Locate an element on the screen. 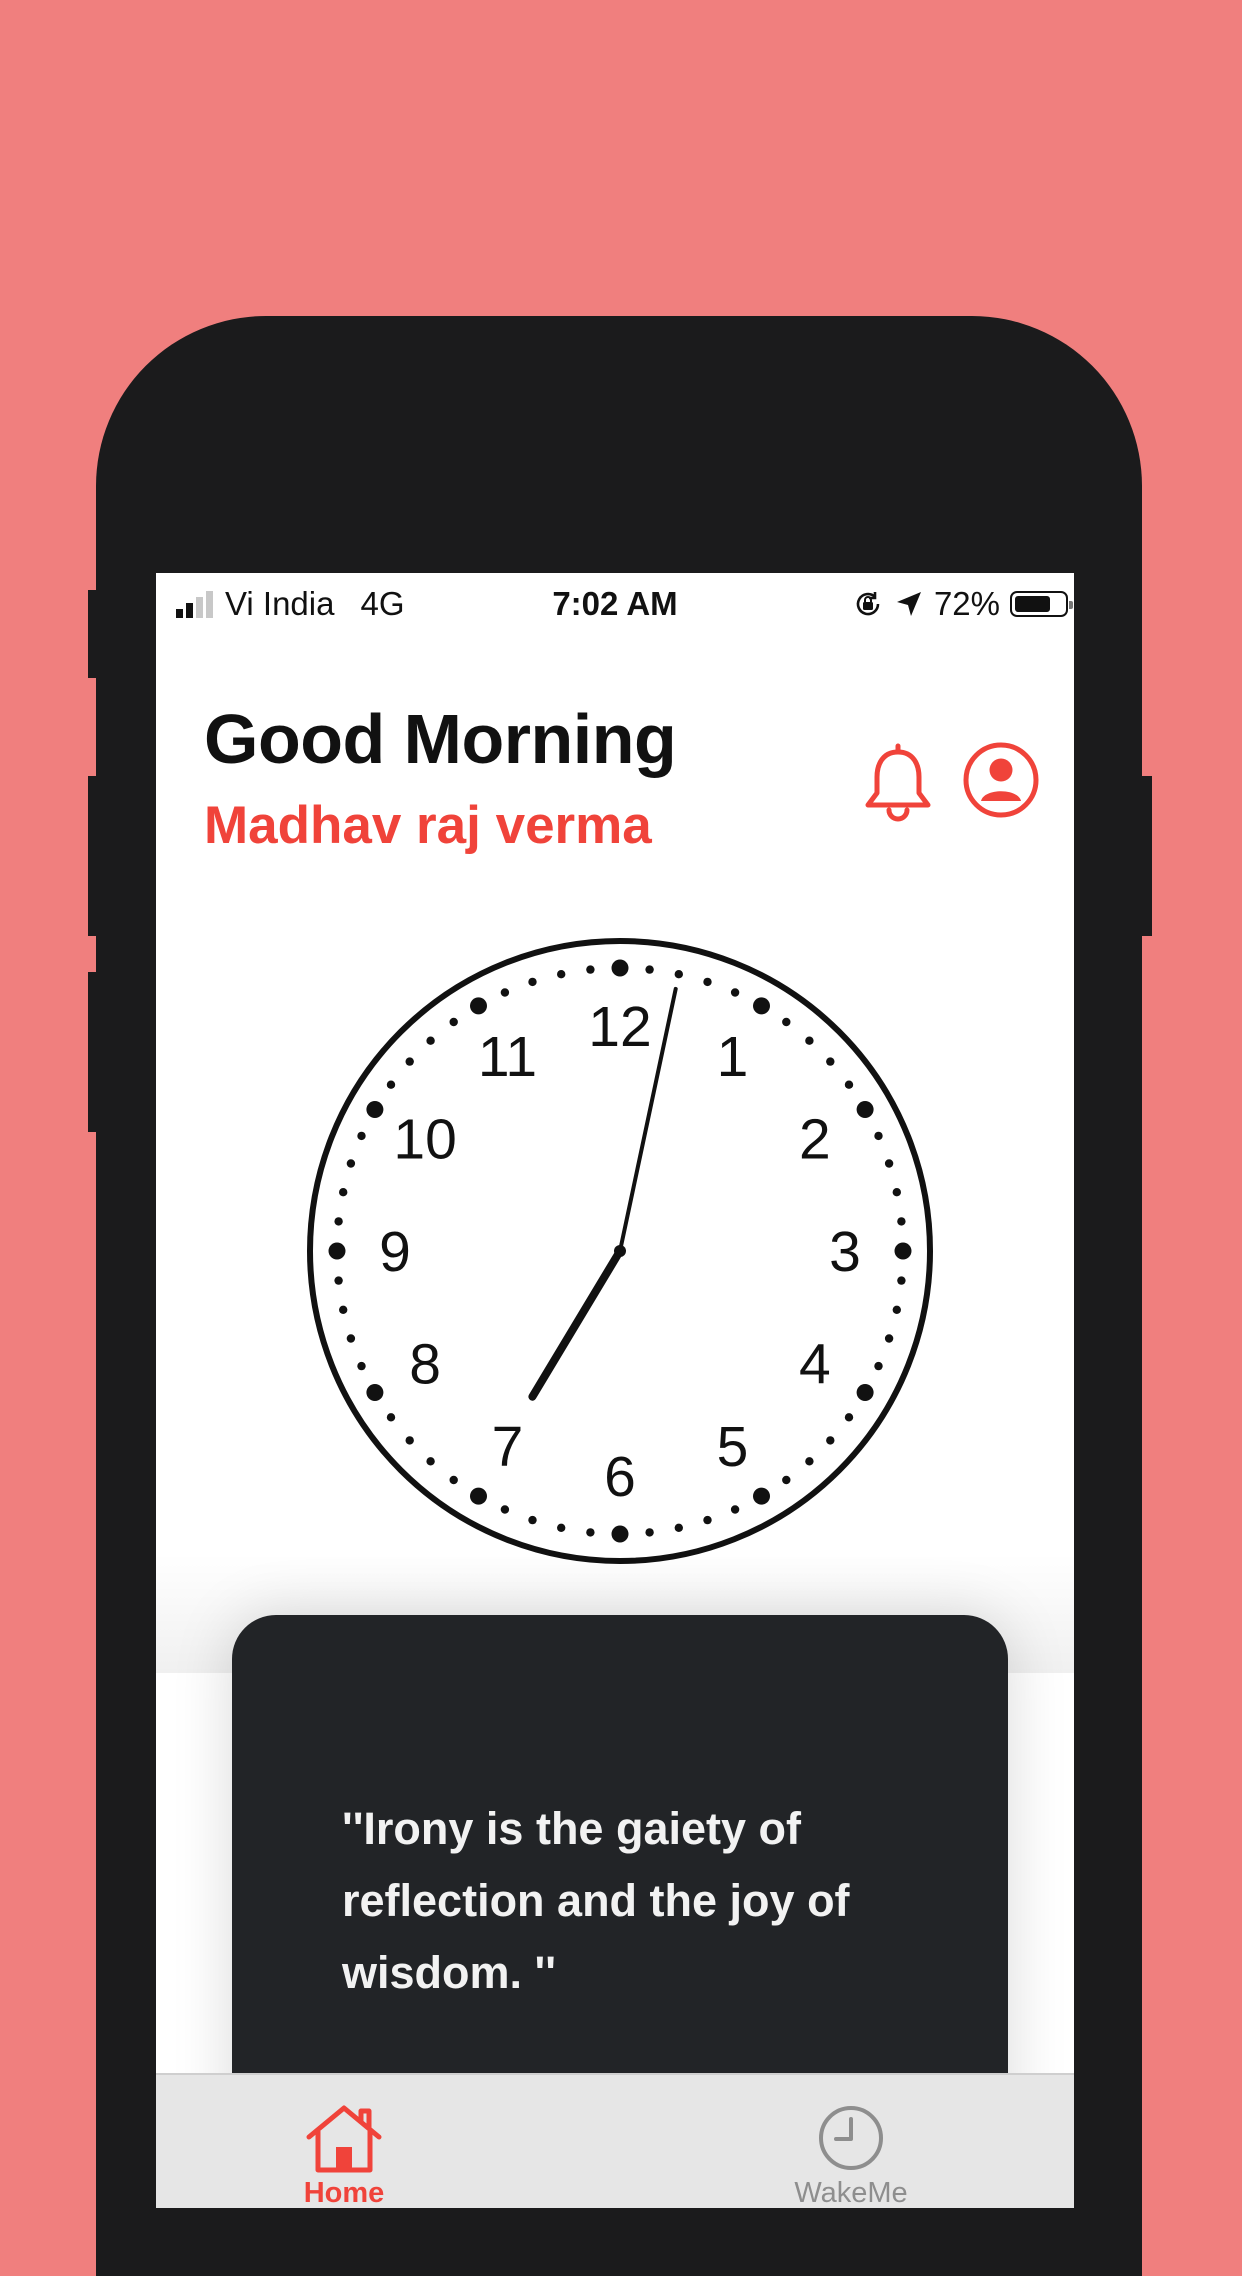  battery-level is located at coordinates (1032, 604).